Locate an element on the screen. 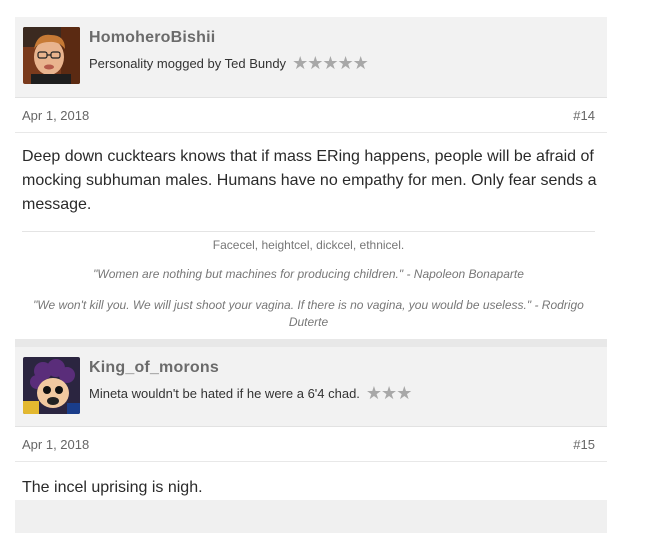 This screenshot has height=545, width=651. post-number: #14 is located at coordinates (584, 115).